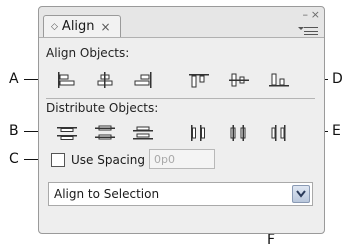 Image resolution: width=355 pixels, height=250 pixels. I want to click on use-spacing-checkbox, so click(58, 160).